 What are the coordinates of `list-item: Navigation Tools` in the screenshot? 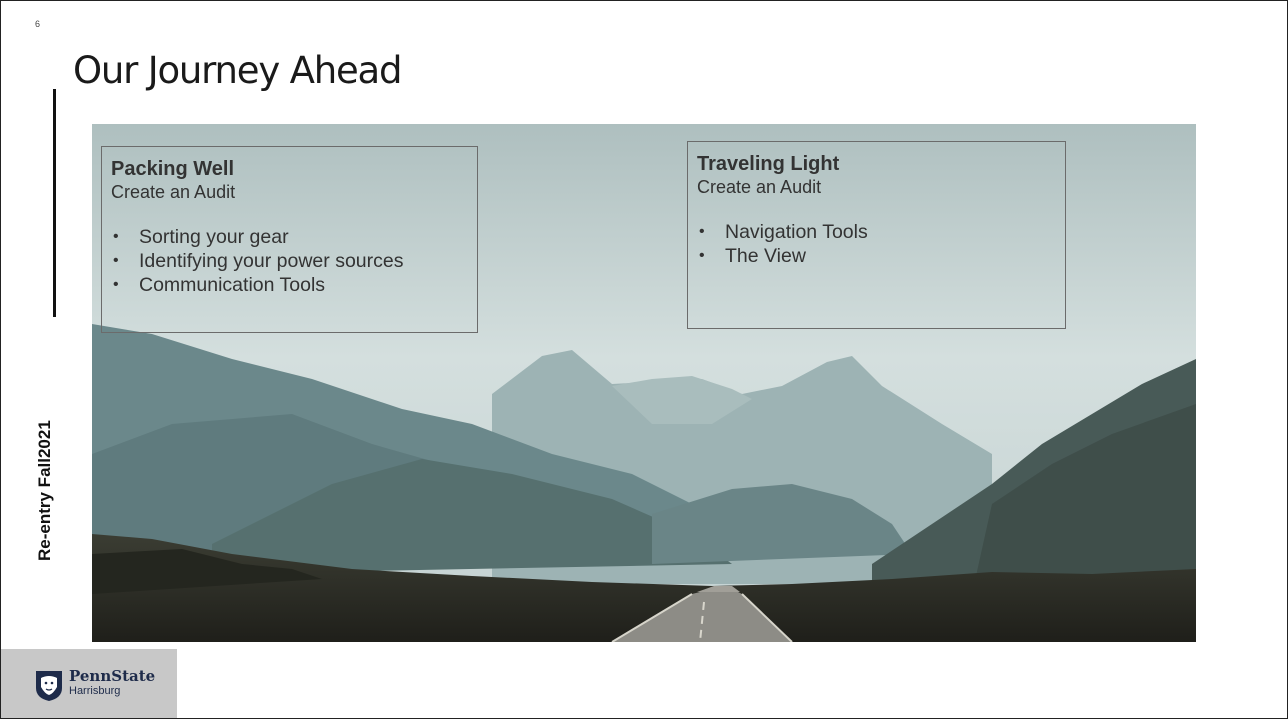 It's located at (881, 232).